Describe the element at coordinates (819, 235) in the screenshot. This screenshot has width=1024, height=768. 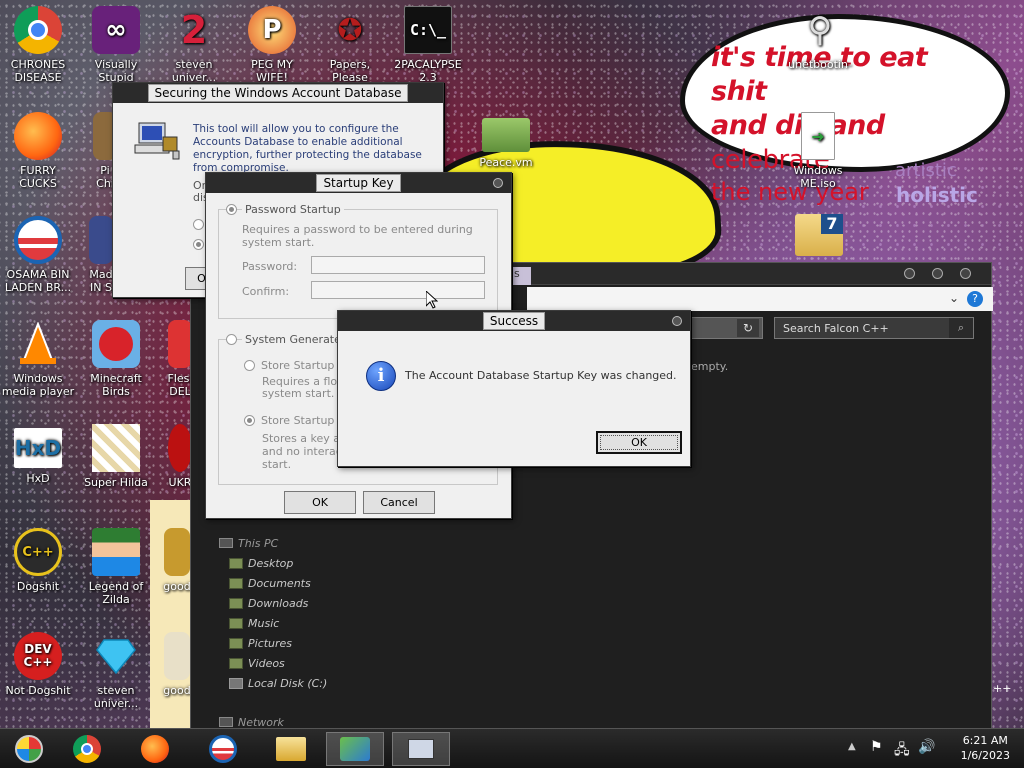
I see `folder-7-icon: 7` at that location.